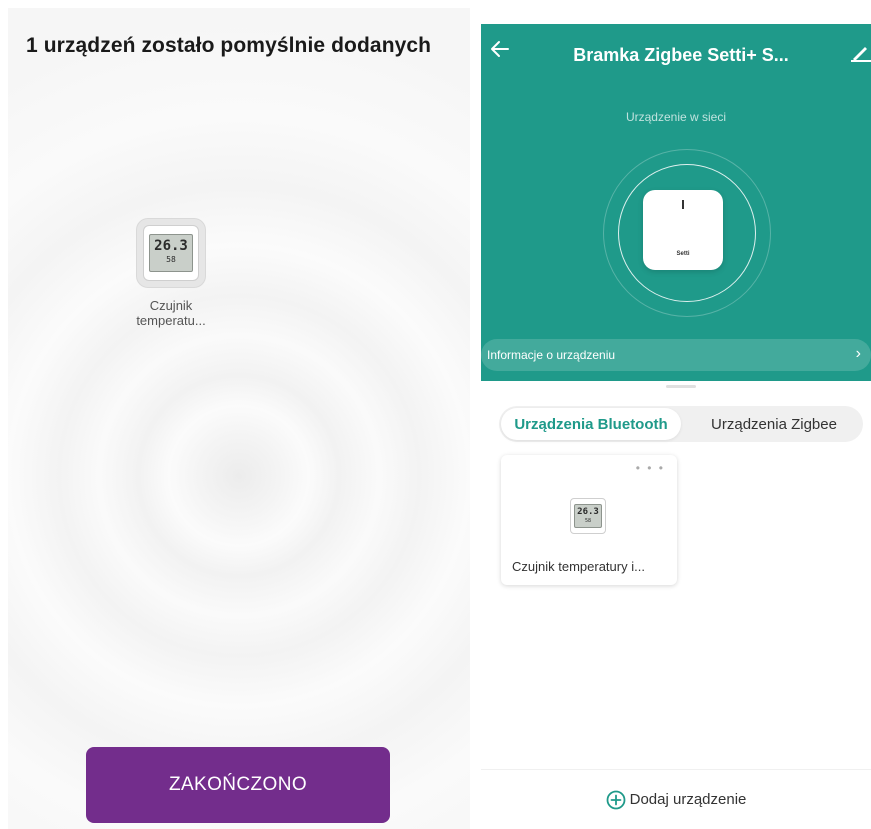 This screenshot has width=871, height=829. Describe the element at coordinates (616, 799) in the screenshot. I see `plus-circle-icon` at that location.